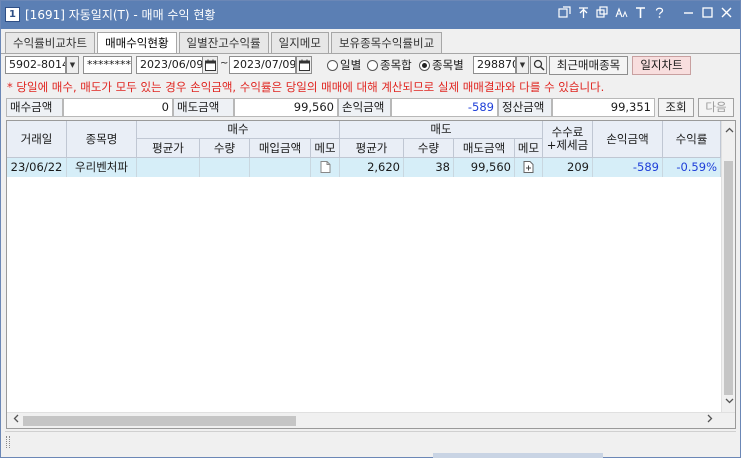 This screenshot has width=741, height=458. Describe the element at coordinates (37, 167) in the screenshot. I see `cell-date: 23/06/22` at that location.